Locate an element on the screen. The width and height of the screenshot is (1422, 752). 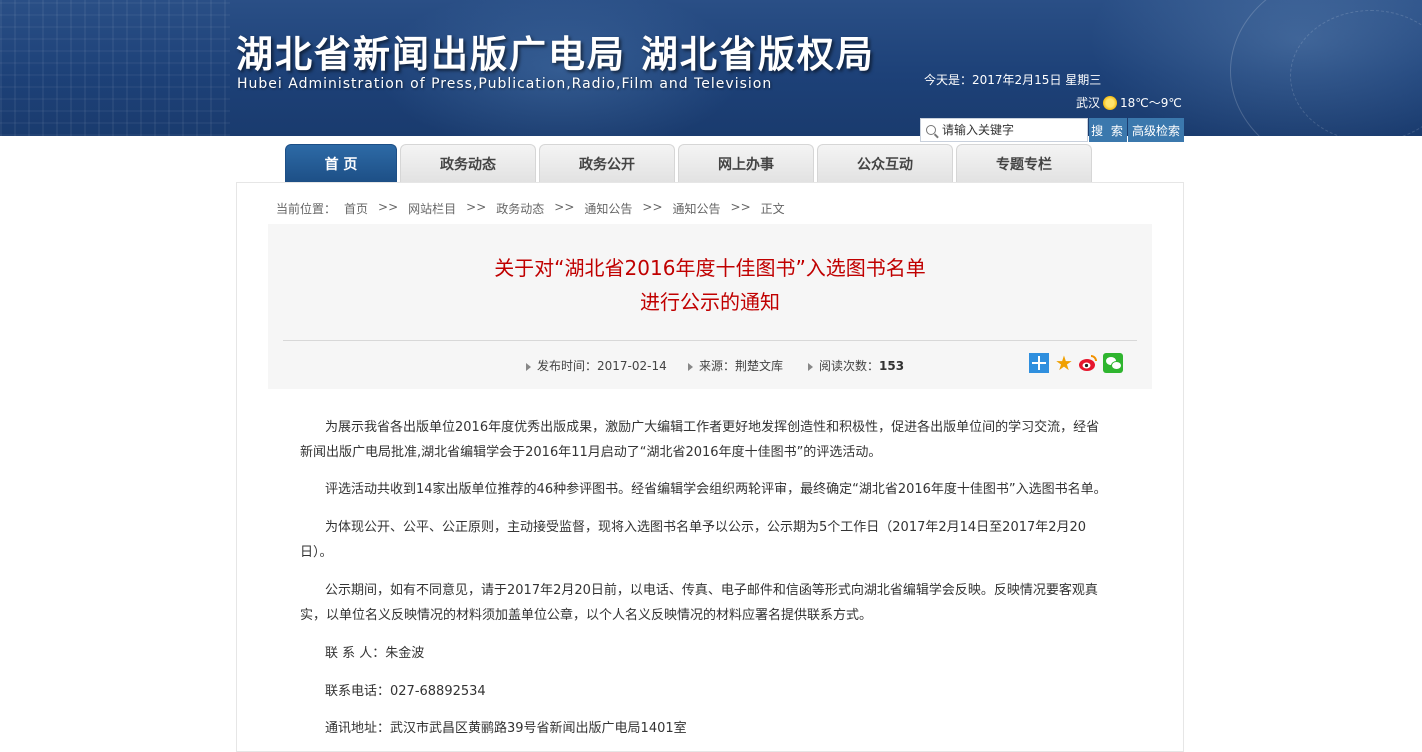
weather-city: 武汉 is located at coordinates (1088, 103).